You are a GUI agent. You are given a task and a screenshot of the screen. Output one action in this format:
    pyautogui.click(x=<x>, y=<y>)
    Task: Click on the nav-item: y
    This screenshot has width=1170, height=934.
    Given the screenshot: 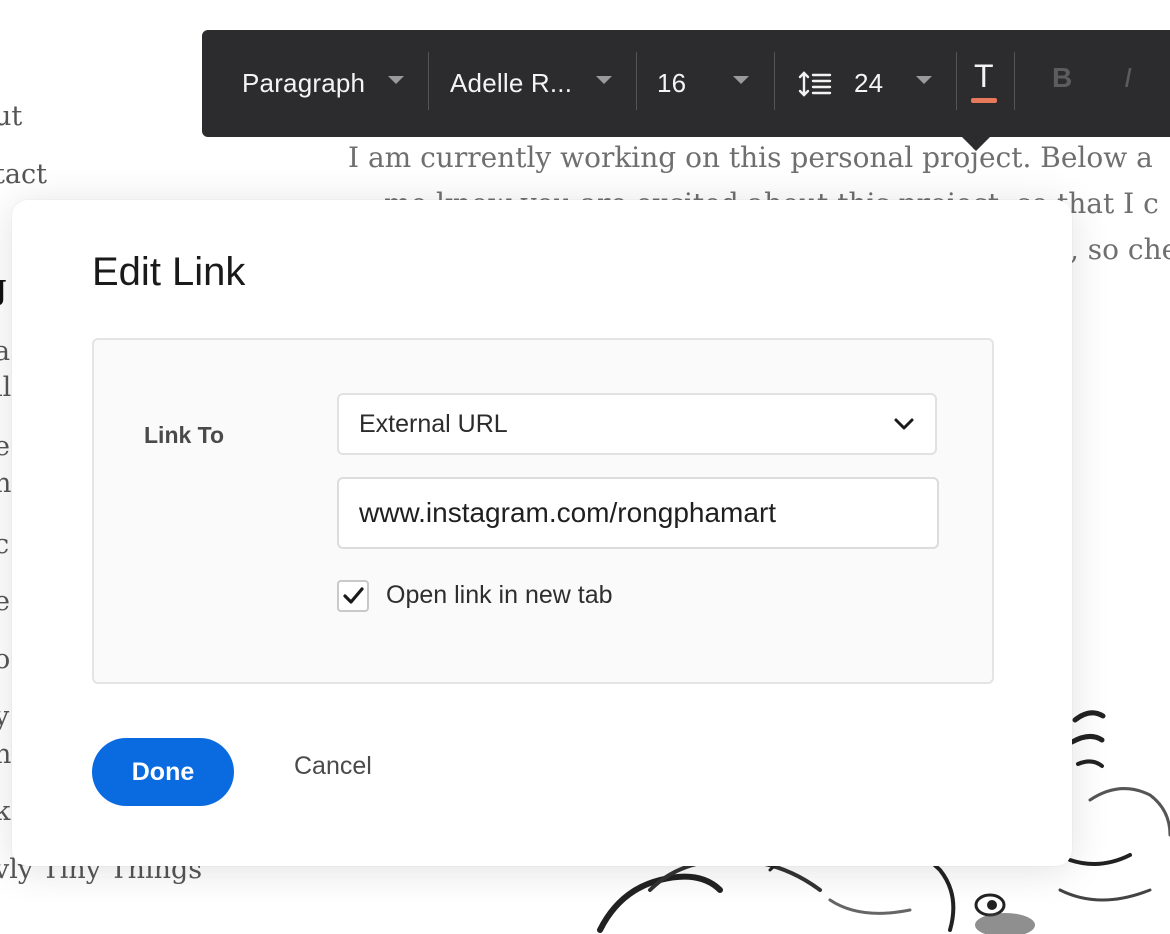 What is the action you would take?
    pyautogui.click(x=4, y=716)
    